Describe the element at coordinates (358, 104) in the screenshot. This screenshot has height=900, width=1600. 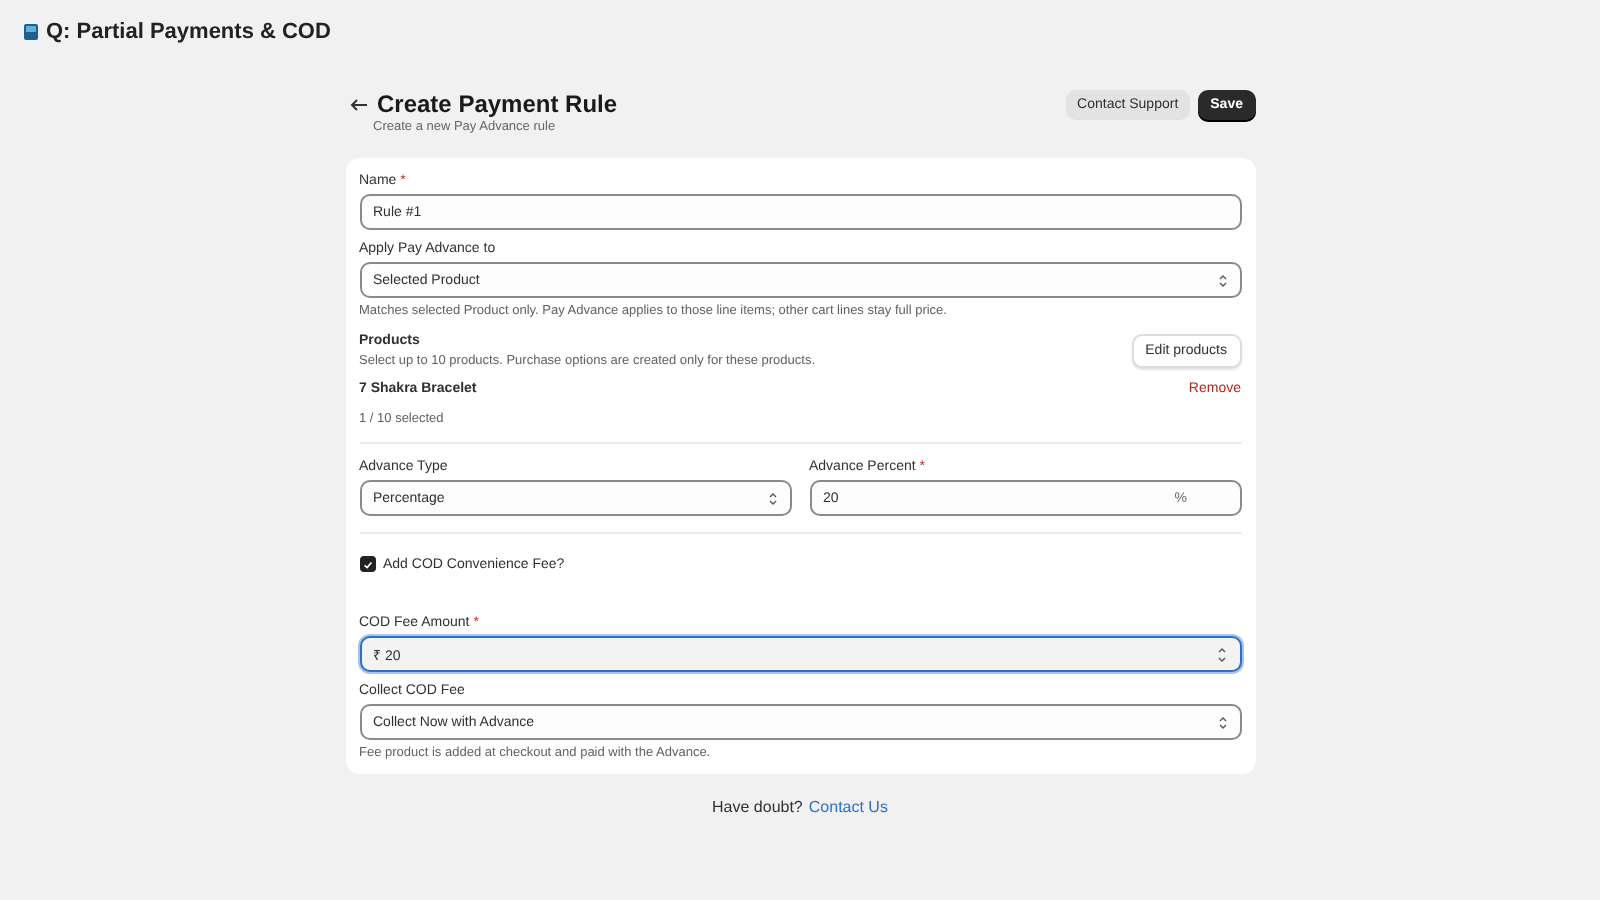
I see `back-arrow-icon` at that location.